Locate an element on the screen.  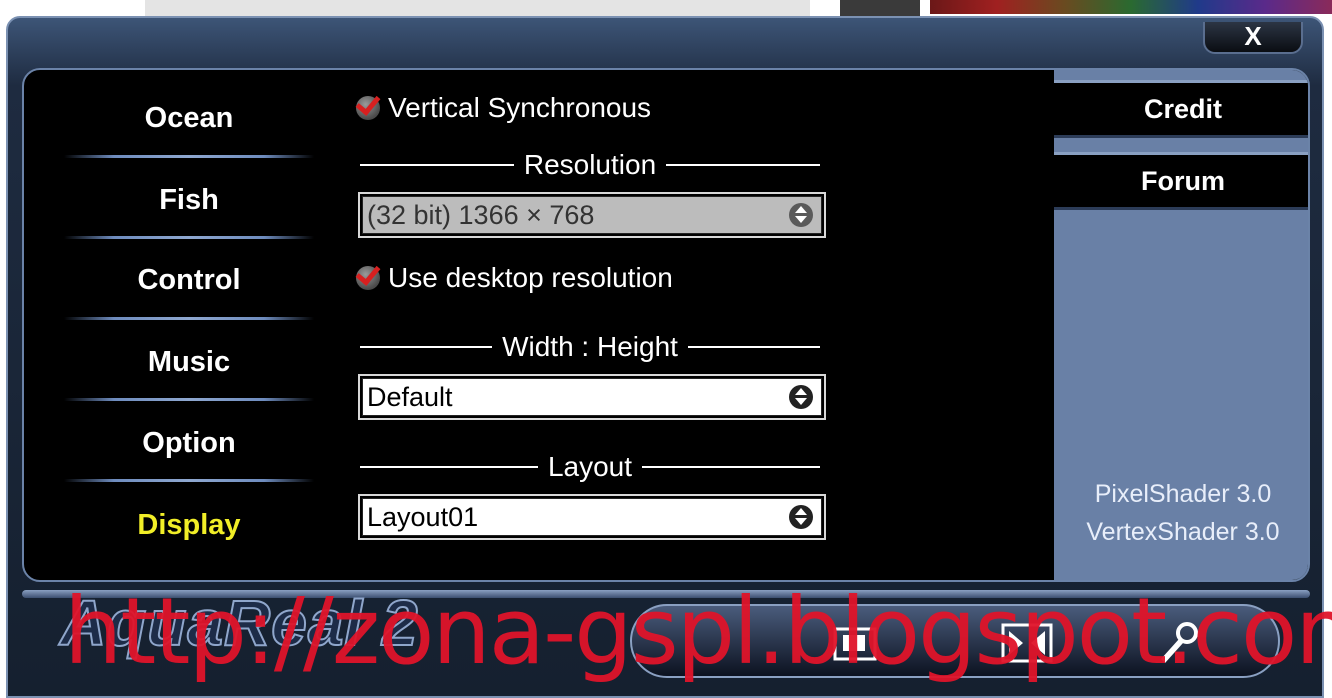
nav-item-ocean: Ocean is located at coordinates (189, 118).